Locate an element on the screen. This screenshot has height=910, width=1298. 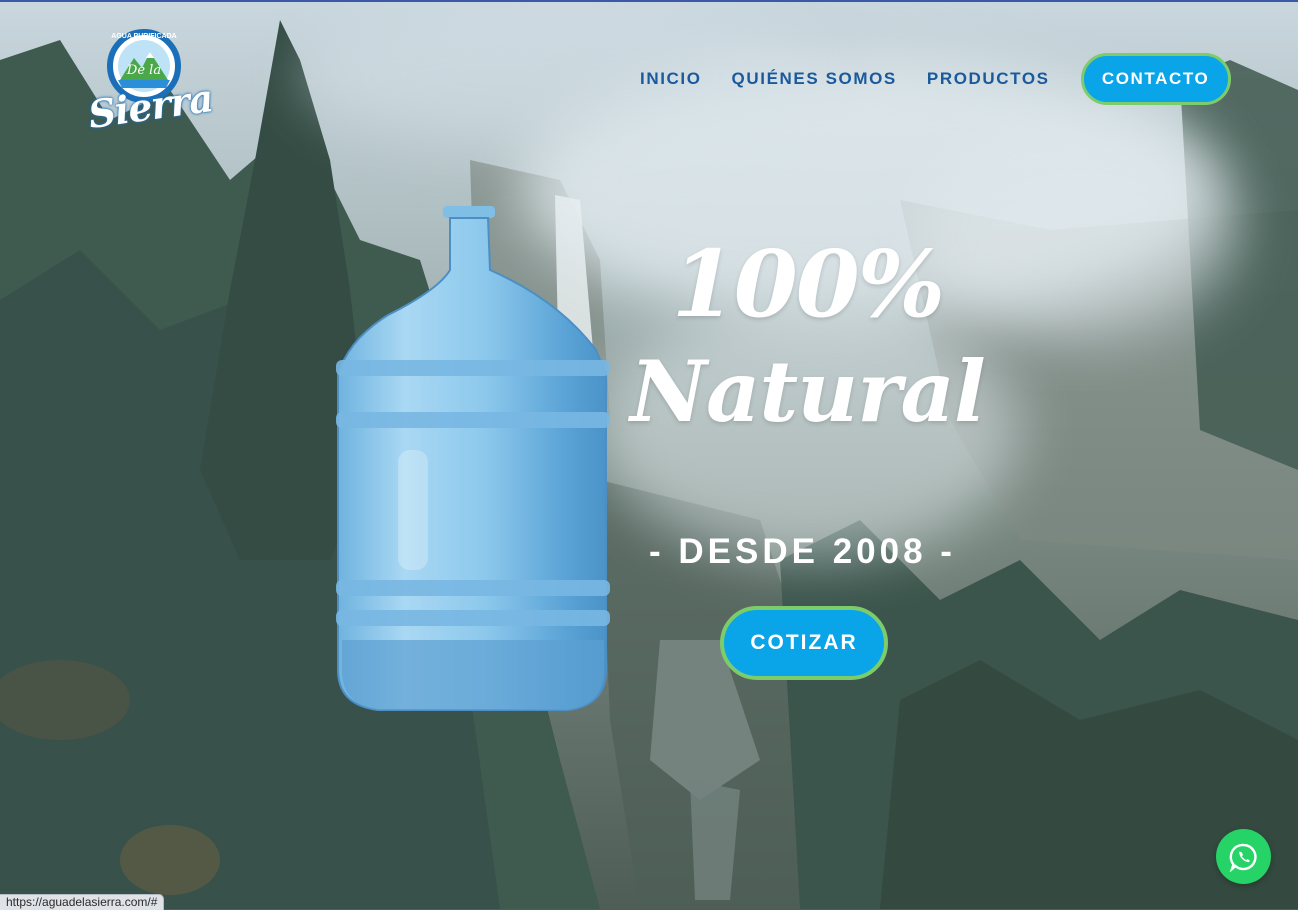
nav-productos: PRODUCTOS is located at coordinates (988, 79).